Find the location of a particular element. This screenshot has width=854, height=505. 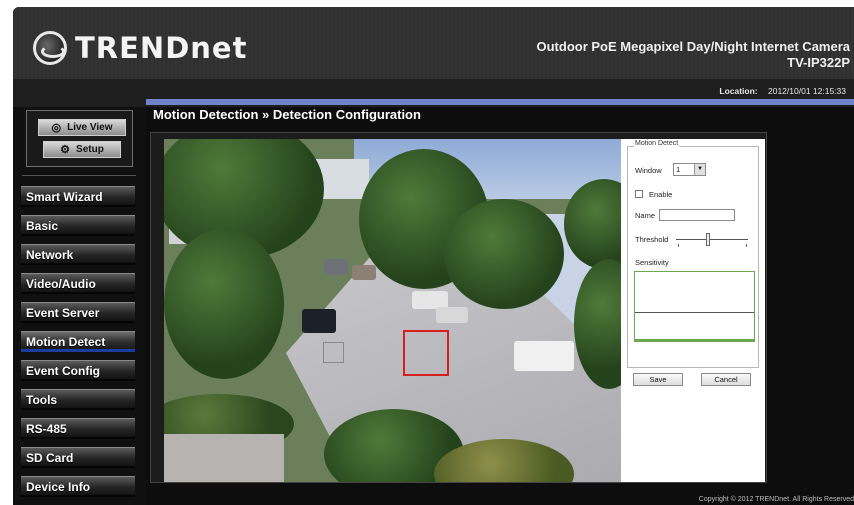

sidebar-item-tools: Tools is located at coordinates (78, 399).